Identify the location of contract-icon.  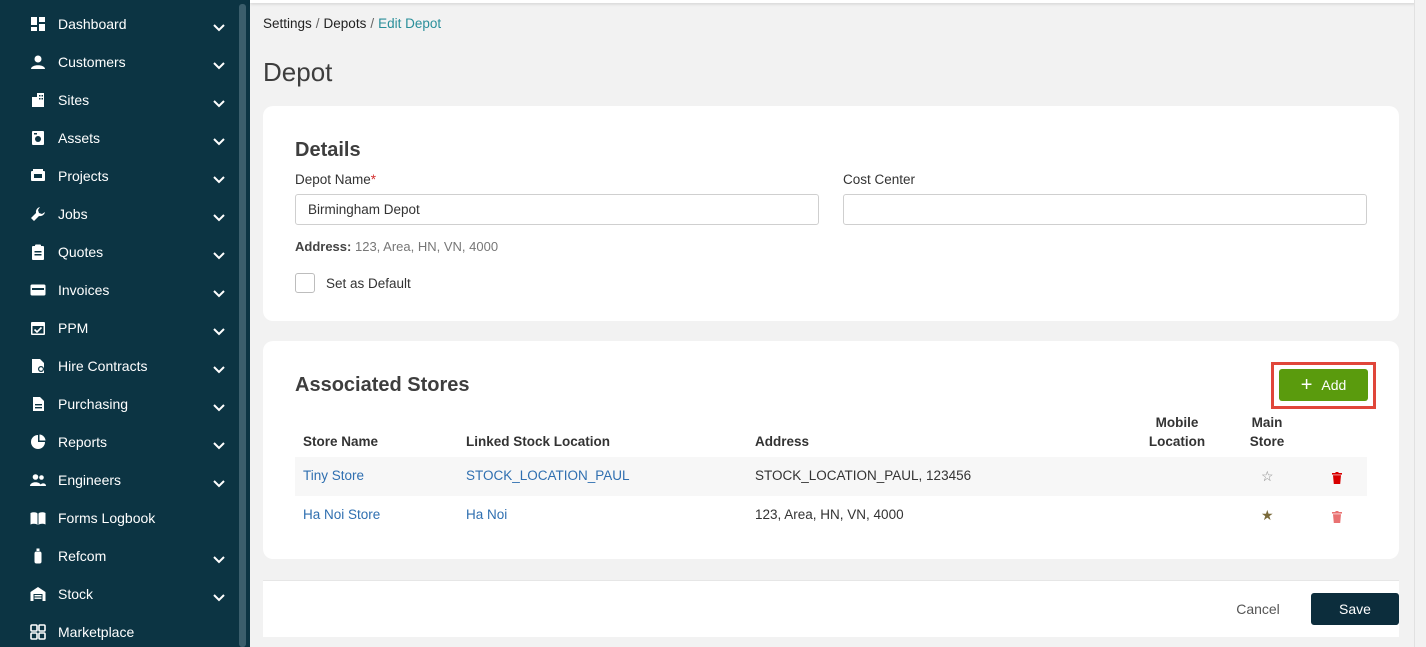
(38, 366).